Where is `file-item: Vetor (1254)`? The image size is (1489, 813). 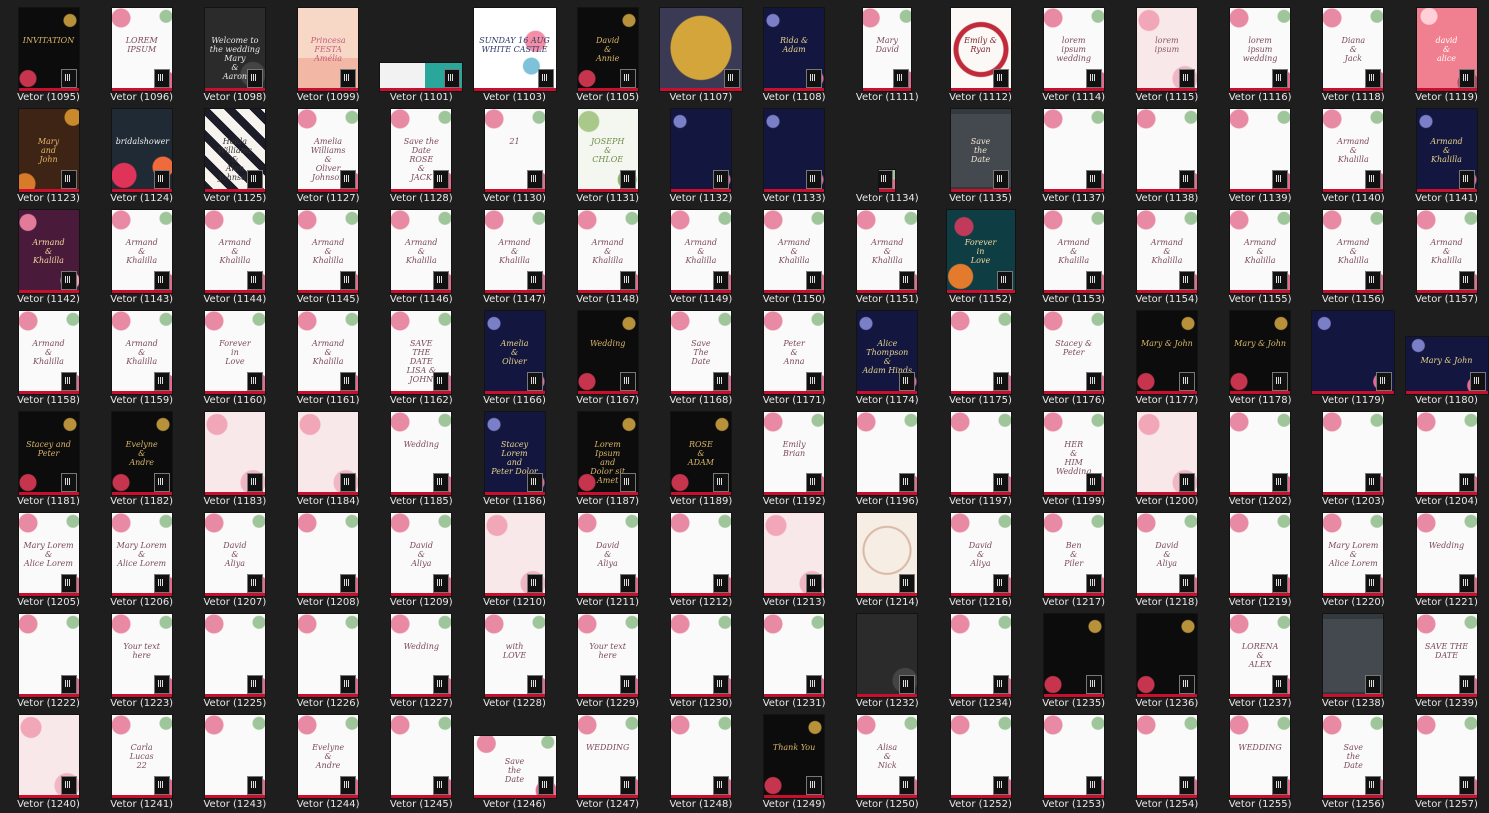 file-item: Vetor (1254) is located at coordinates (1166, 762).